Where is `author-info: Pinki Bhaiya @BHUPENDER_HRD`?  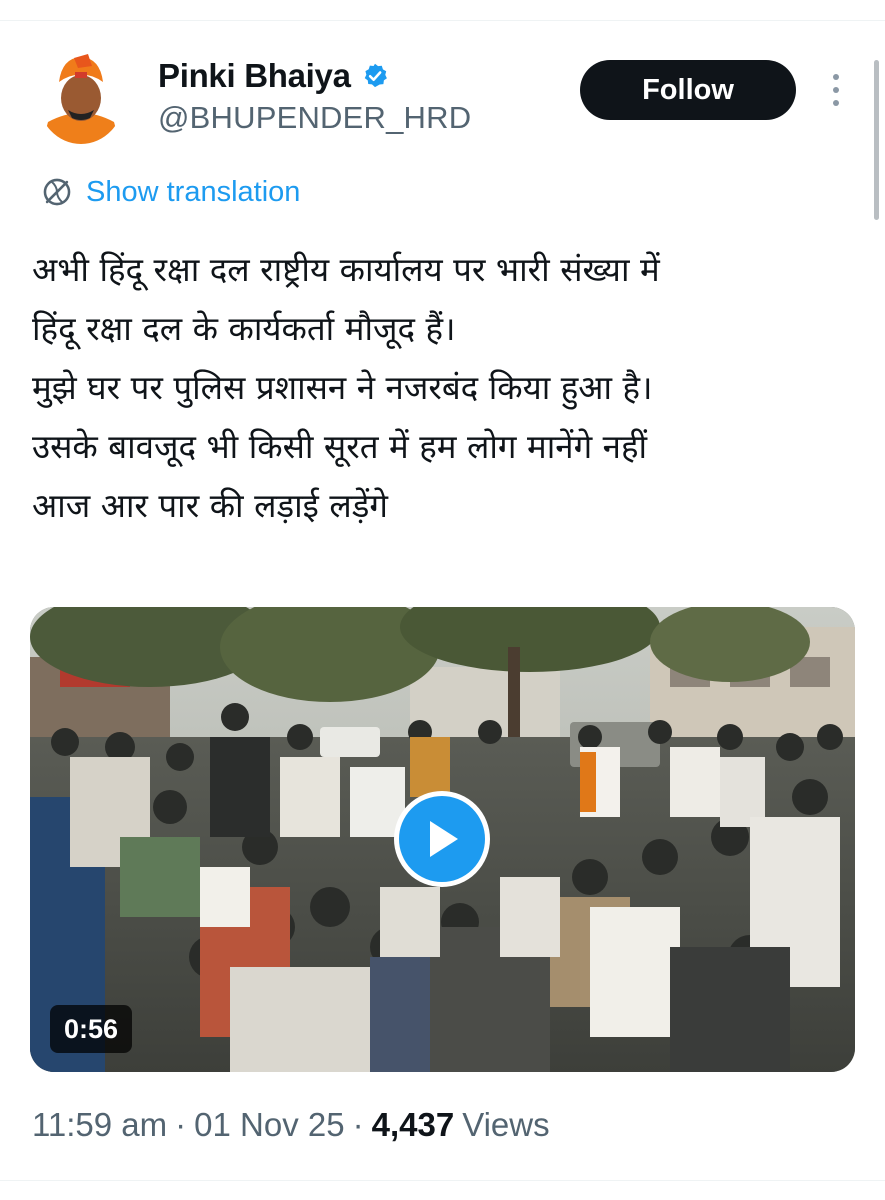
author-info: Pinki Bhaiya @BHUPENDER_HRD is located at coordinates (314, 96).